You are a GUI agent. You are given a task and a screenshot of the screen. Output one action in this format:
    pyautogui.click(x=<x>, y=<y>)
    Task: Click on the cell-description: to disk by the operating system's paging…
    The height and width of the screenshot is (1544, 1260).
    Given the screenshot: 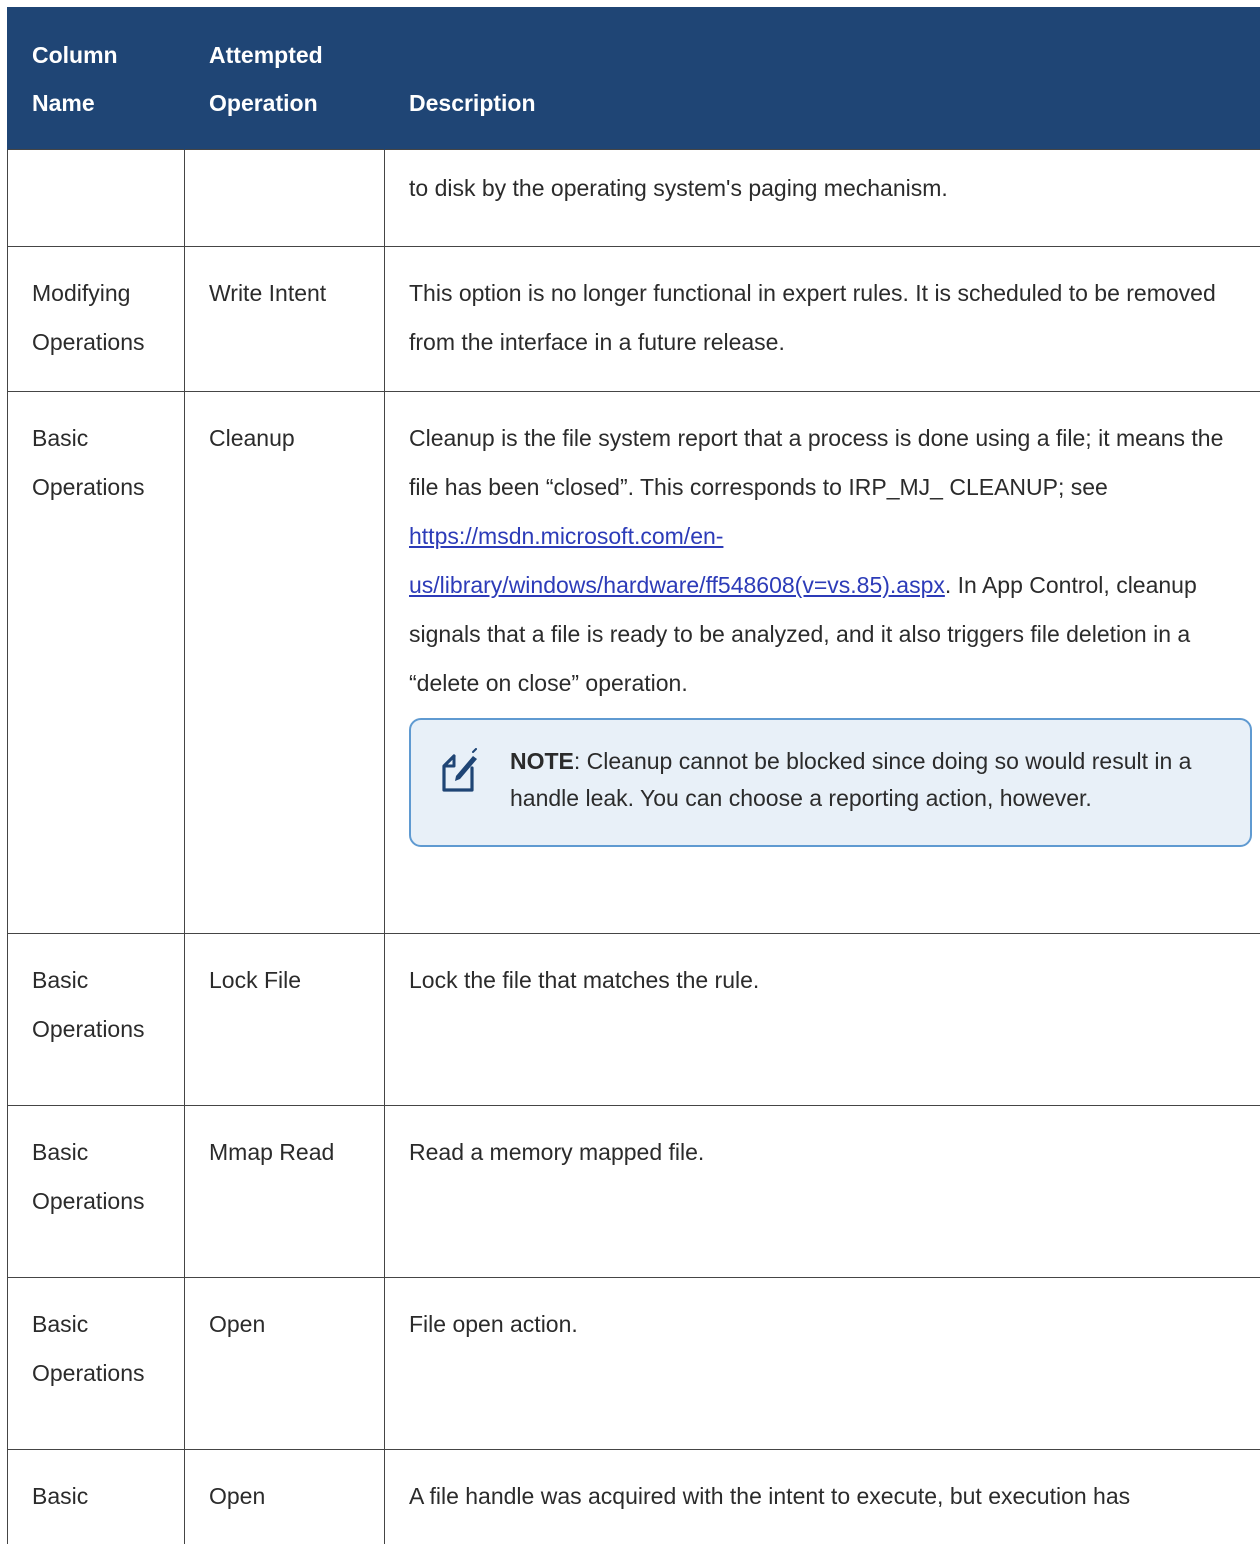 What is the action you would take?
    pyautogui.click(x=822, y=198)
    